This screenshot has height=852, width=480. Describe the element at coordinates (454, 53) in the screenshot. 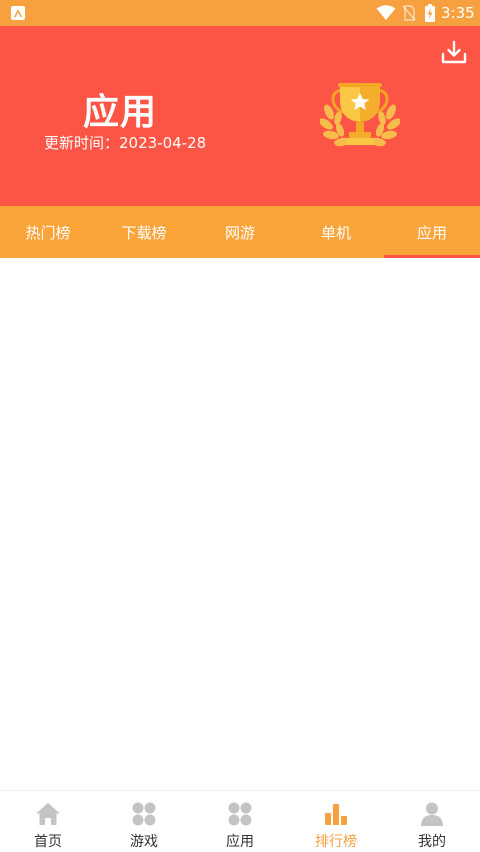

I see `download-icon` at that location.